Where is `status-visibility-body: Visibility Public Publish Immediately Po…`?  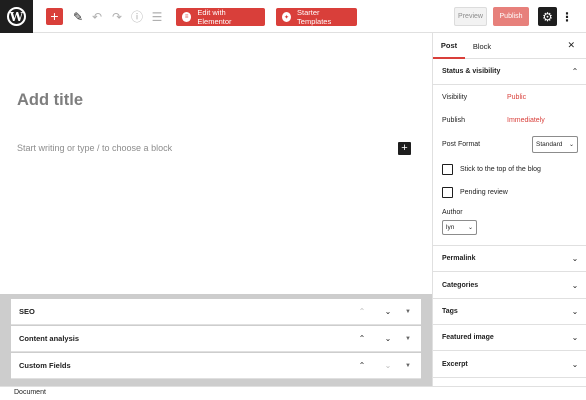
status-visibility-body: Visibility Public Publish Immediately Po… is located at coordinates (509, 165).